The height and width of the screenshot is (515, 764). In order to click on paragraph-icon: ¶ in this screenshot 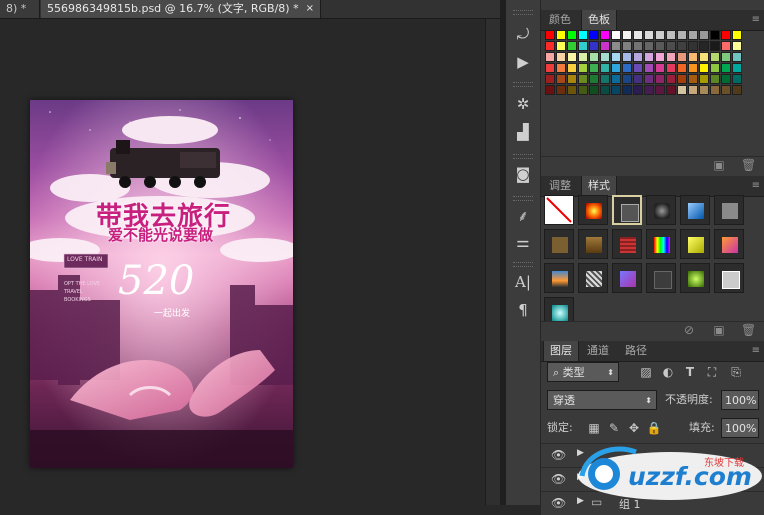, I will do `click(523, 310)`.